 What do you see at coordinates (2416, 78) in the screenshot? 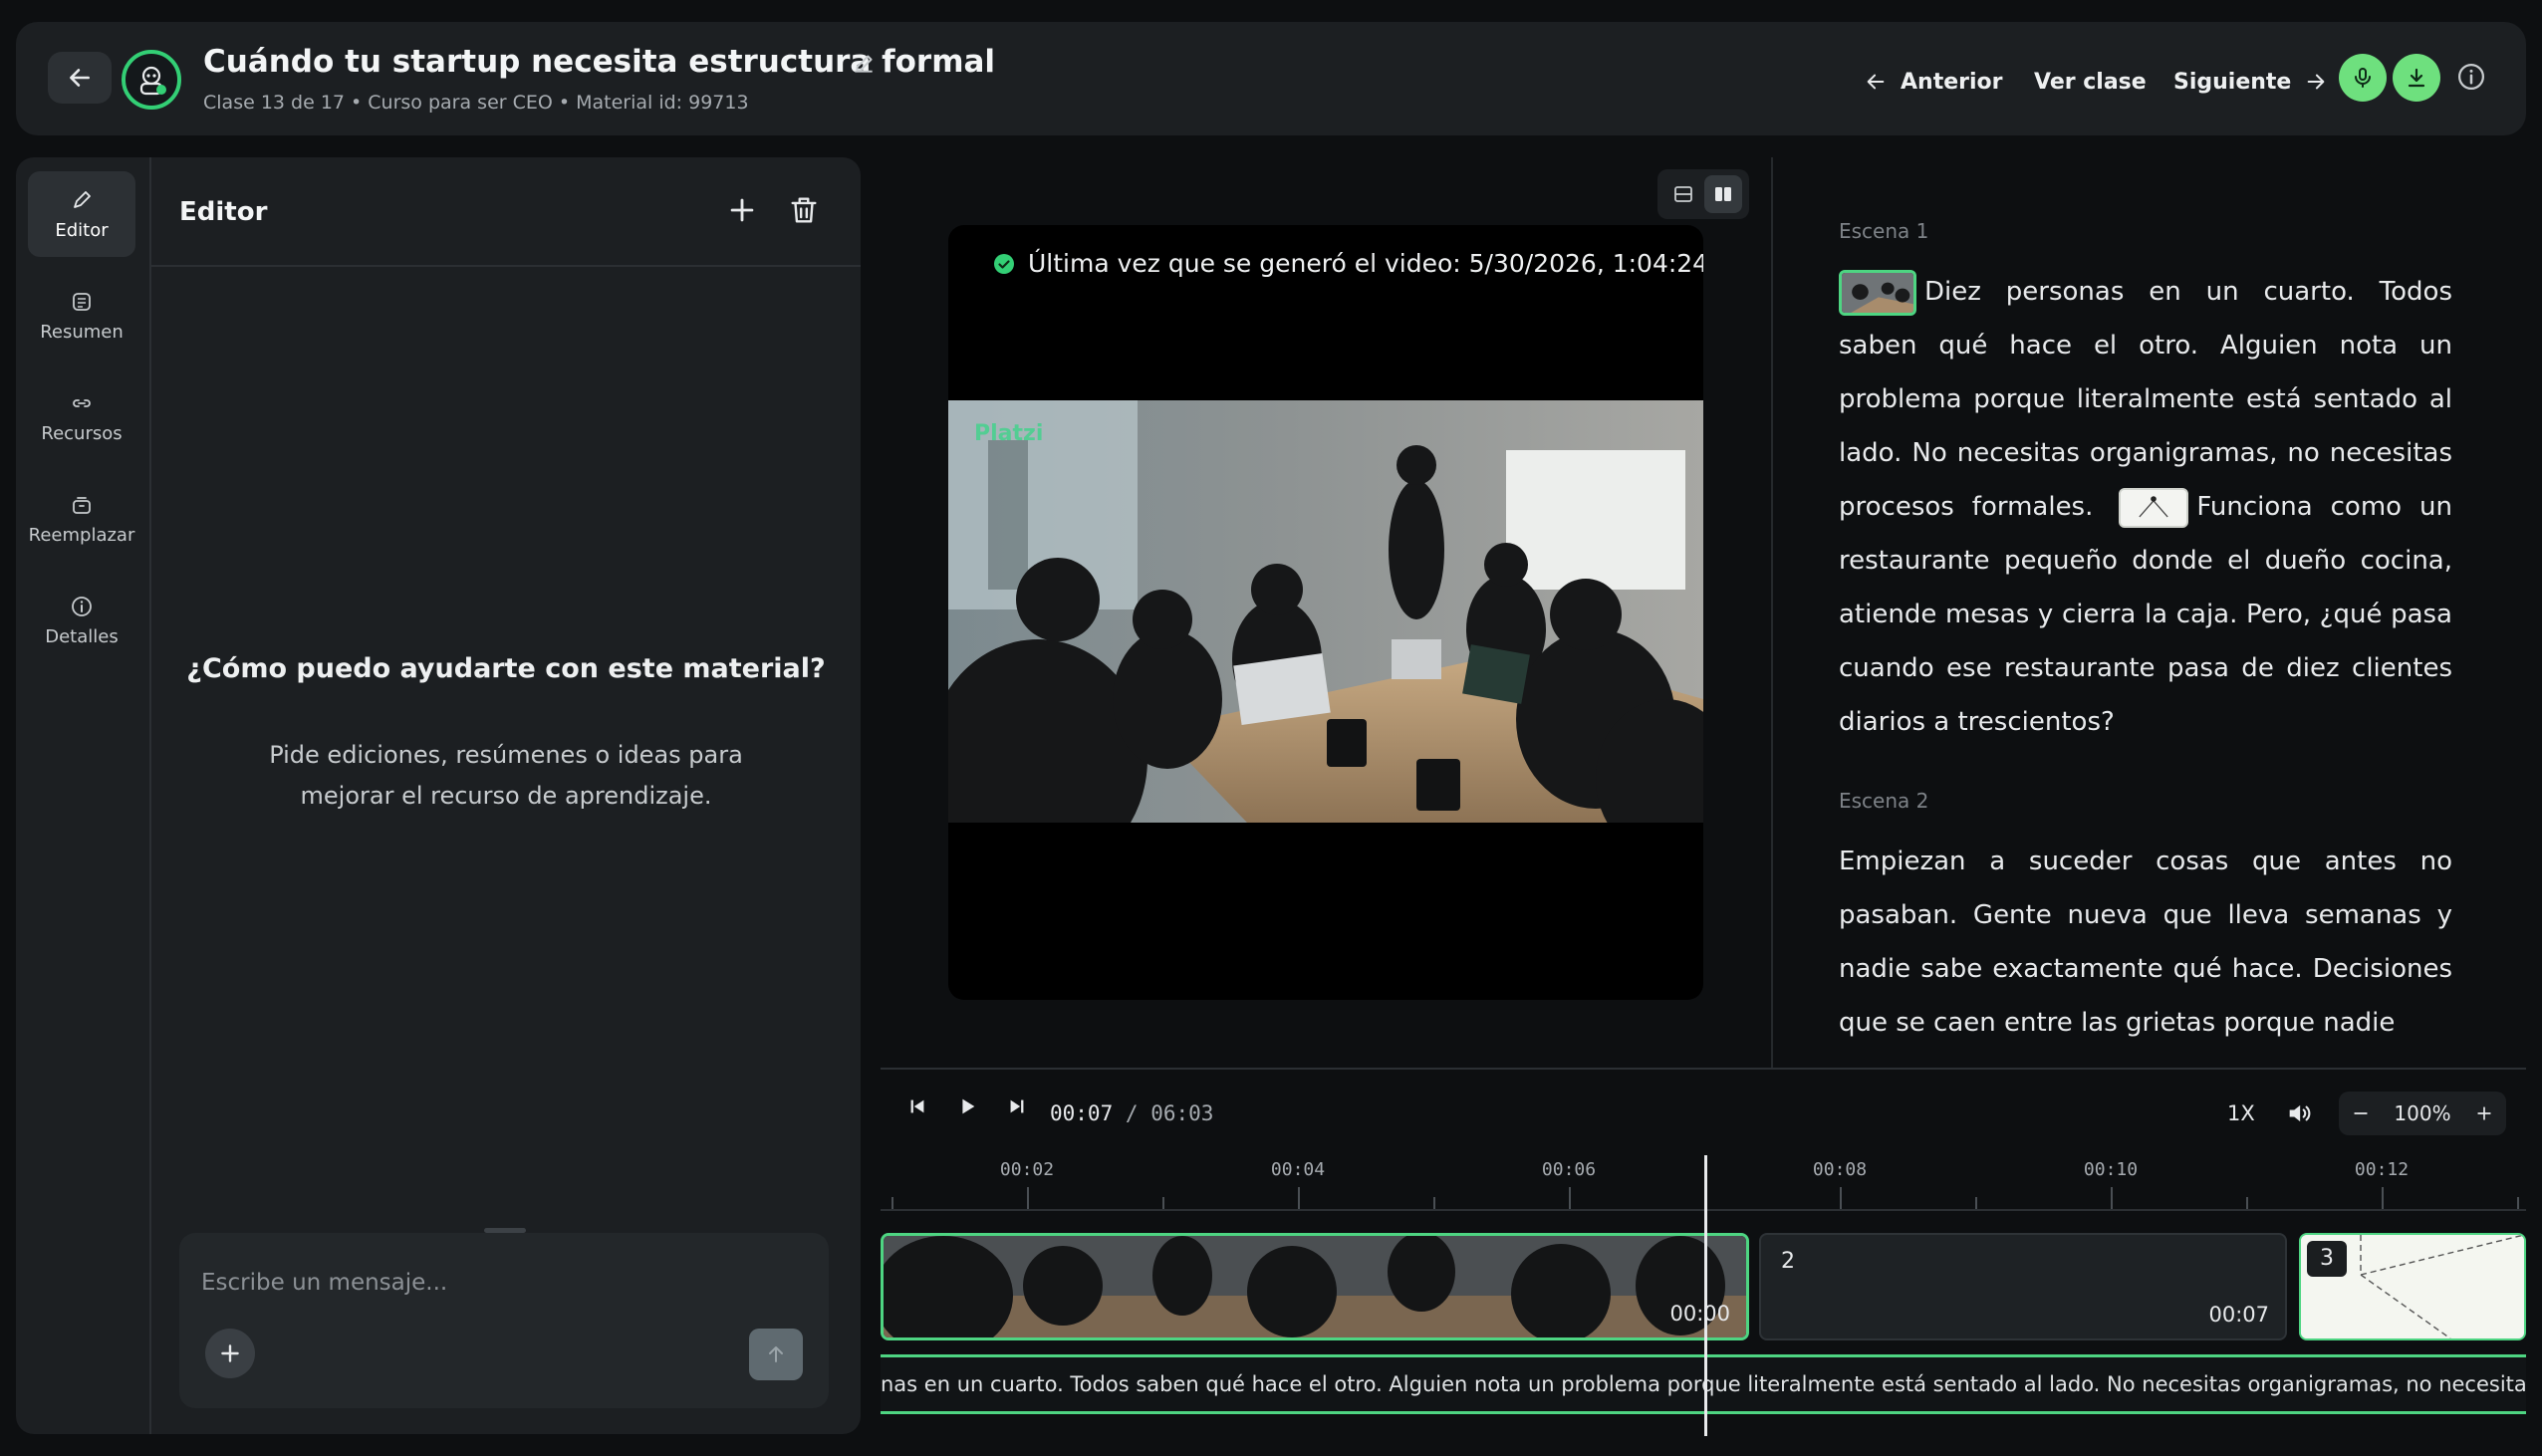
I see `download-button` at bounding box center [2416, 78].